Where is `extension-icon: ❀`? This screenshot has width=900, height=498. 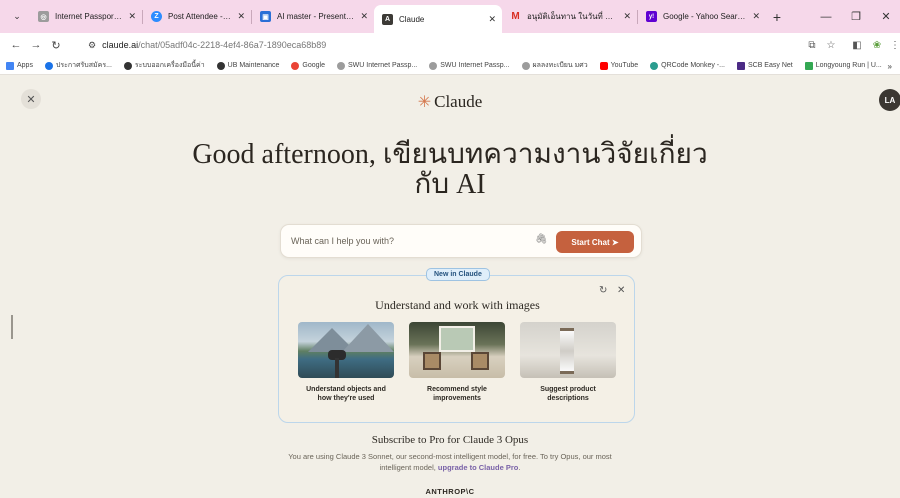
extension-icon: ❀ is located at coordinates (877, 45).